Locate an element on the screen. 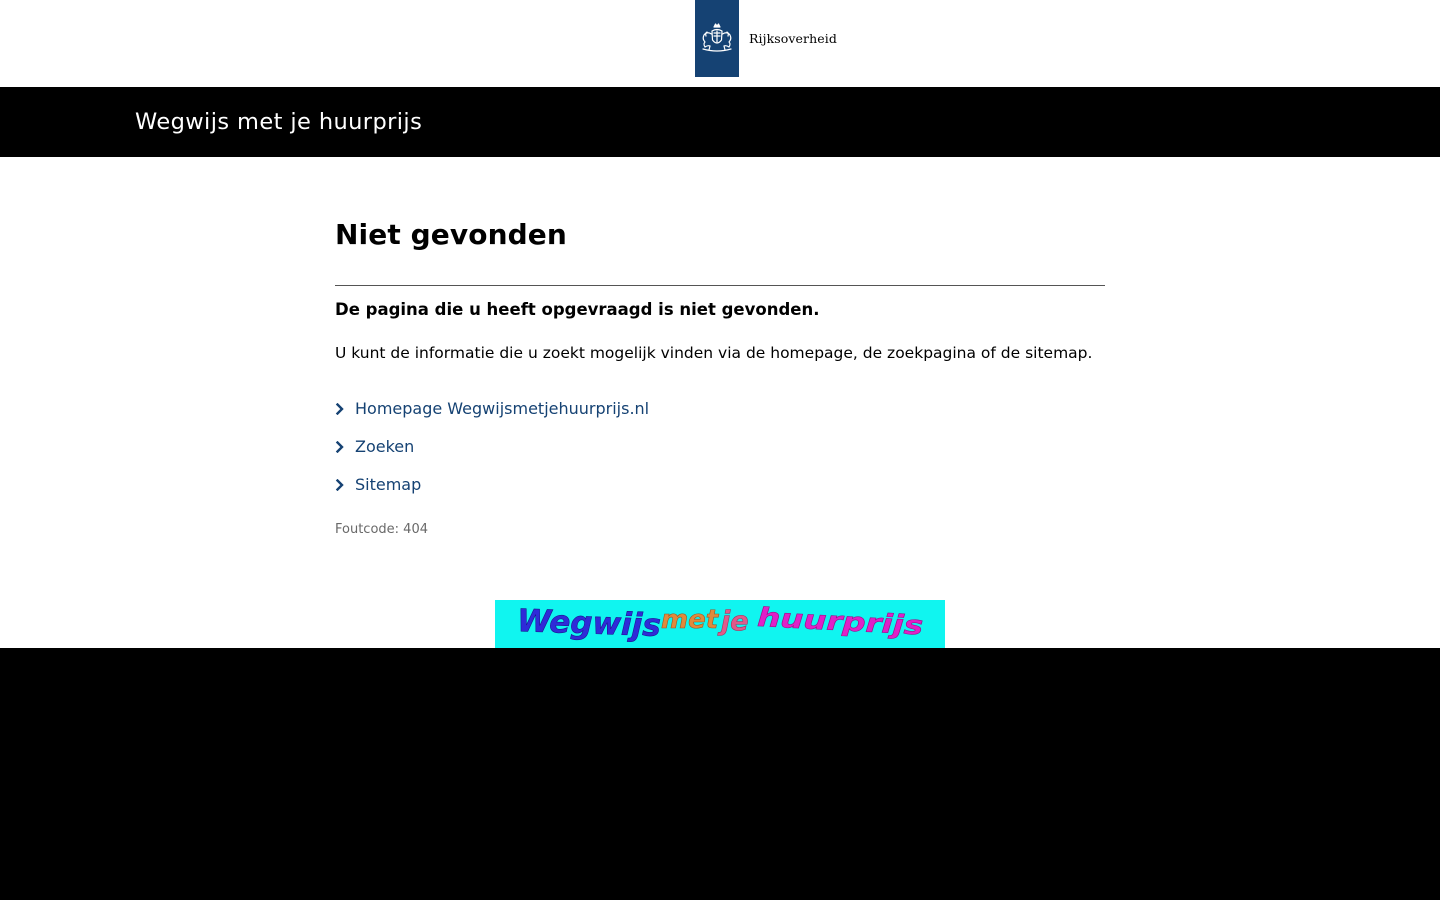  site-title-bar: Wegwijs met je huurprijs is located at coordinates (720, 122).